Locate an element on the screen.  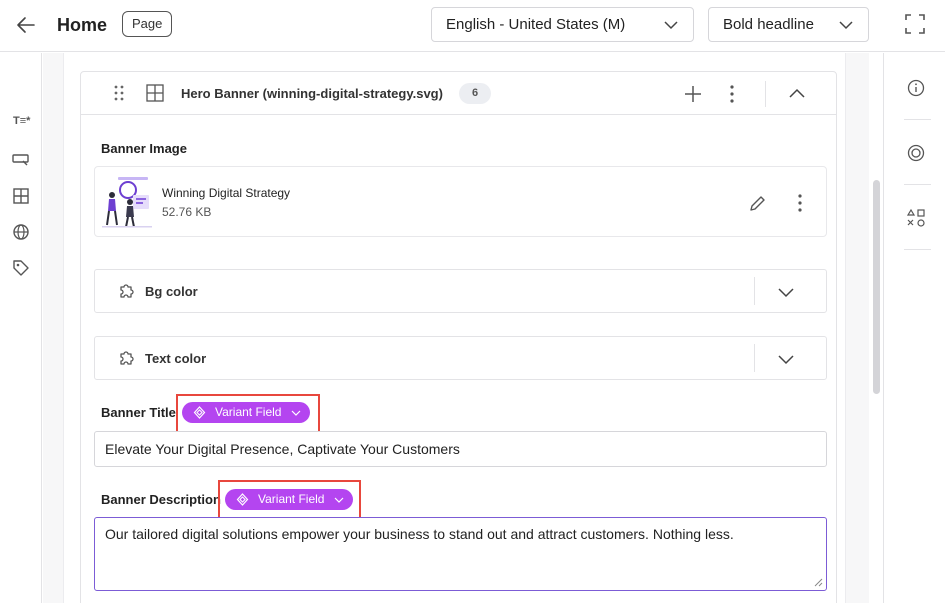
input-icon is located at coordinates (21, 159).